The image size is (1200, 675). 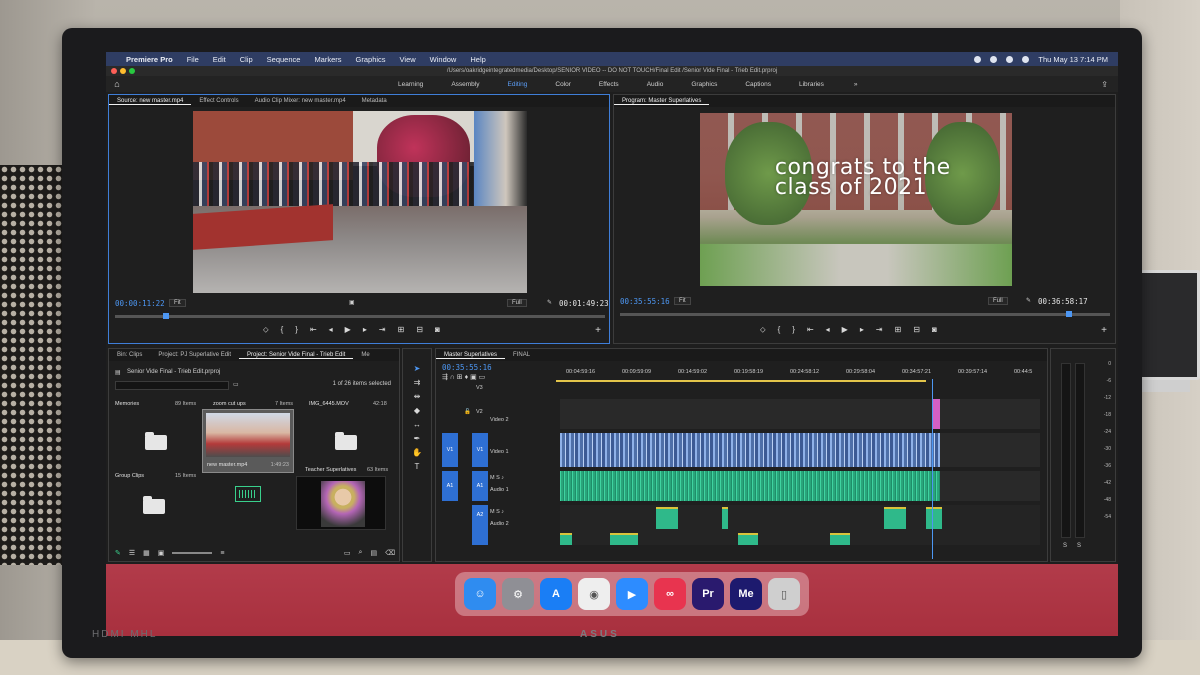 I want to click on tab-final: FINAL, so click(x=521, y=355).